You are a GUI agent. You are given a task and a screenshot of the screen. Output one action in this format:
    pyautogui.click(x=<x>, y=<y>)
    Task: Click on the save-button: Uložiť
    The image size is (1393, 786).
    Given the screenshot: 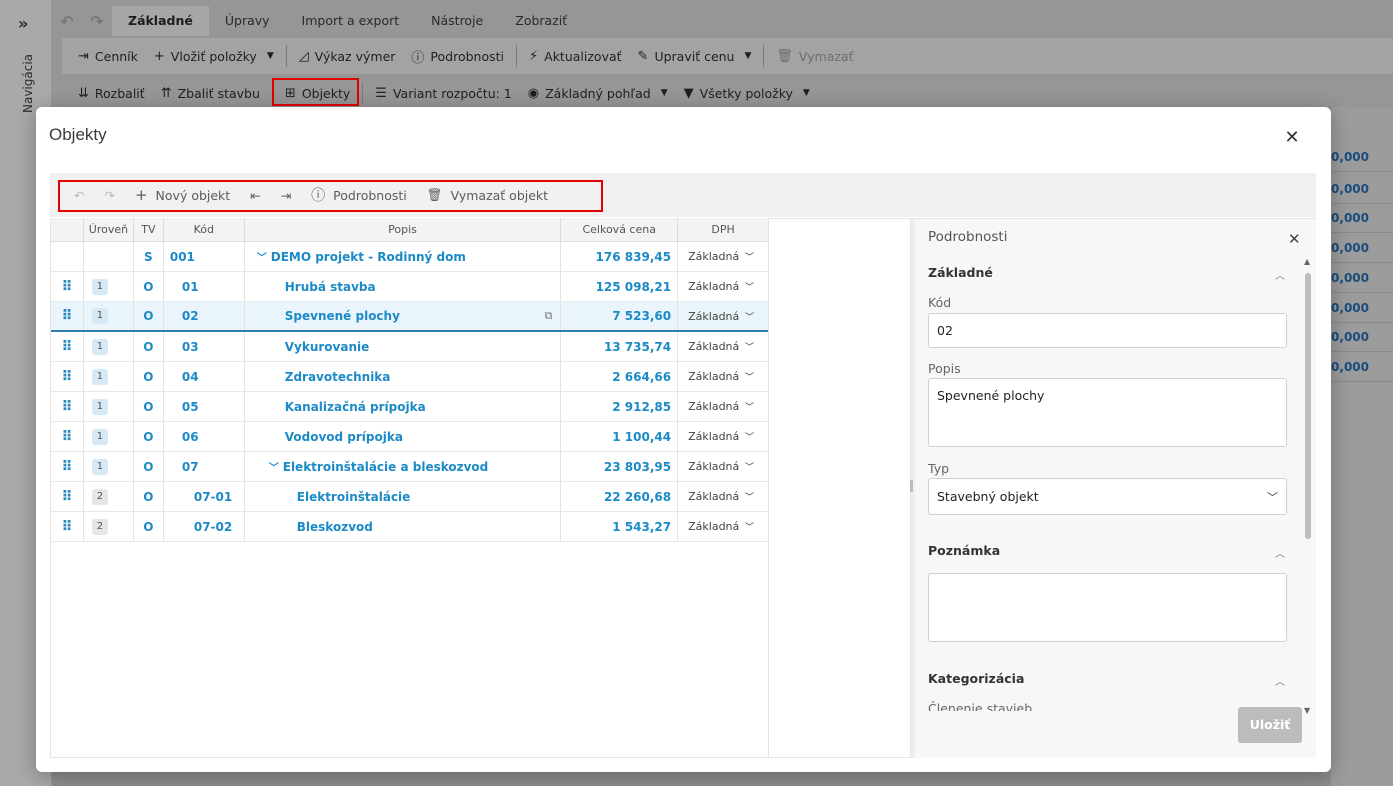 What is the action you would take?
    pyautogui.click(x=1270, y=725)
    